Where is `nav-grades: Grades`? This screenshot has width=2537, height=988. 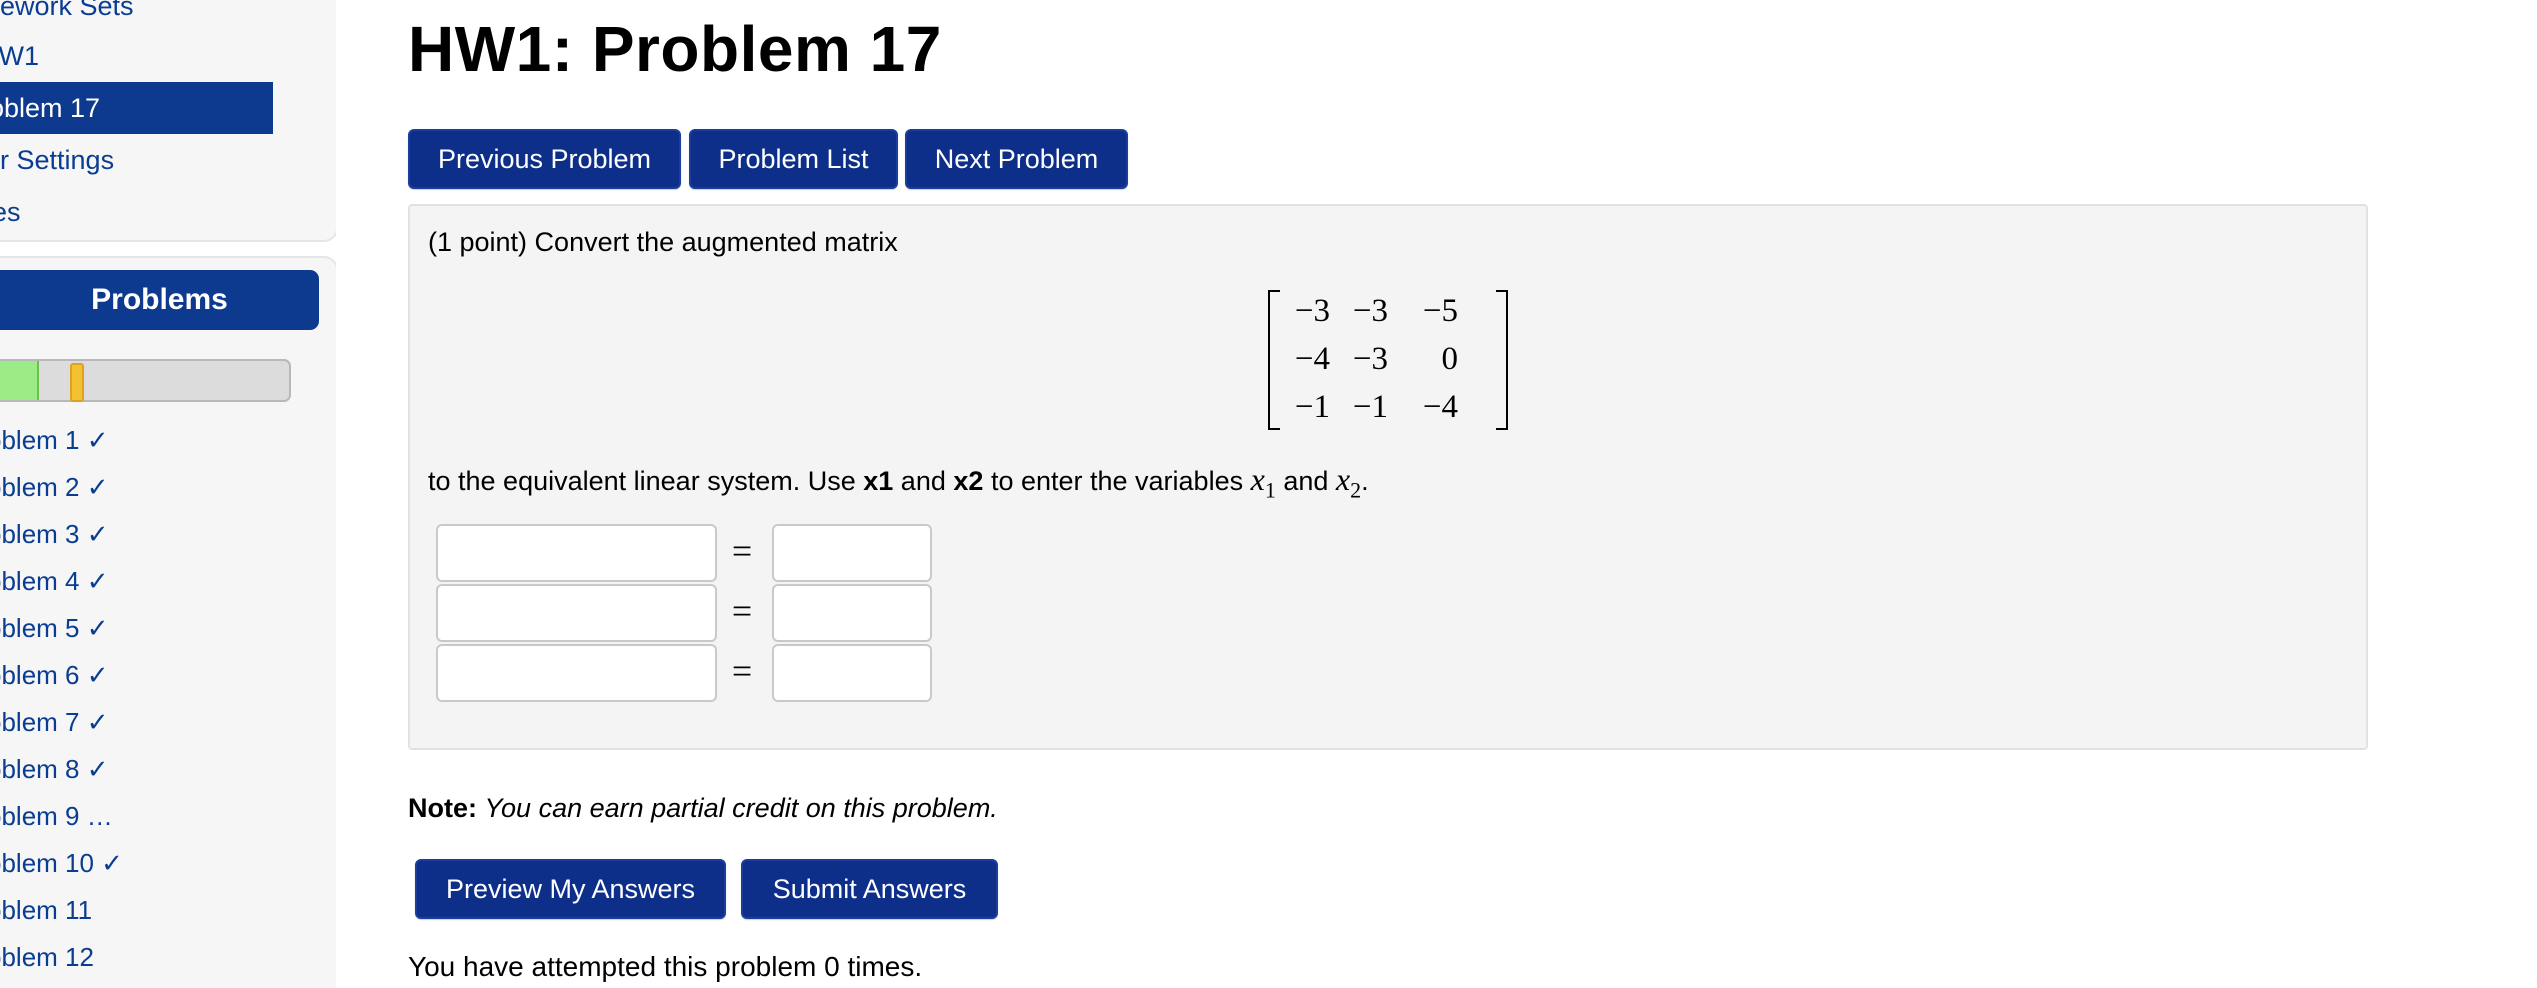
nav-grades: Grades is located at coordinates (10, 212).